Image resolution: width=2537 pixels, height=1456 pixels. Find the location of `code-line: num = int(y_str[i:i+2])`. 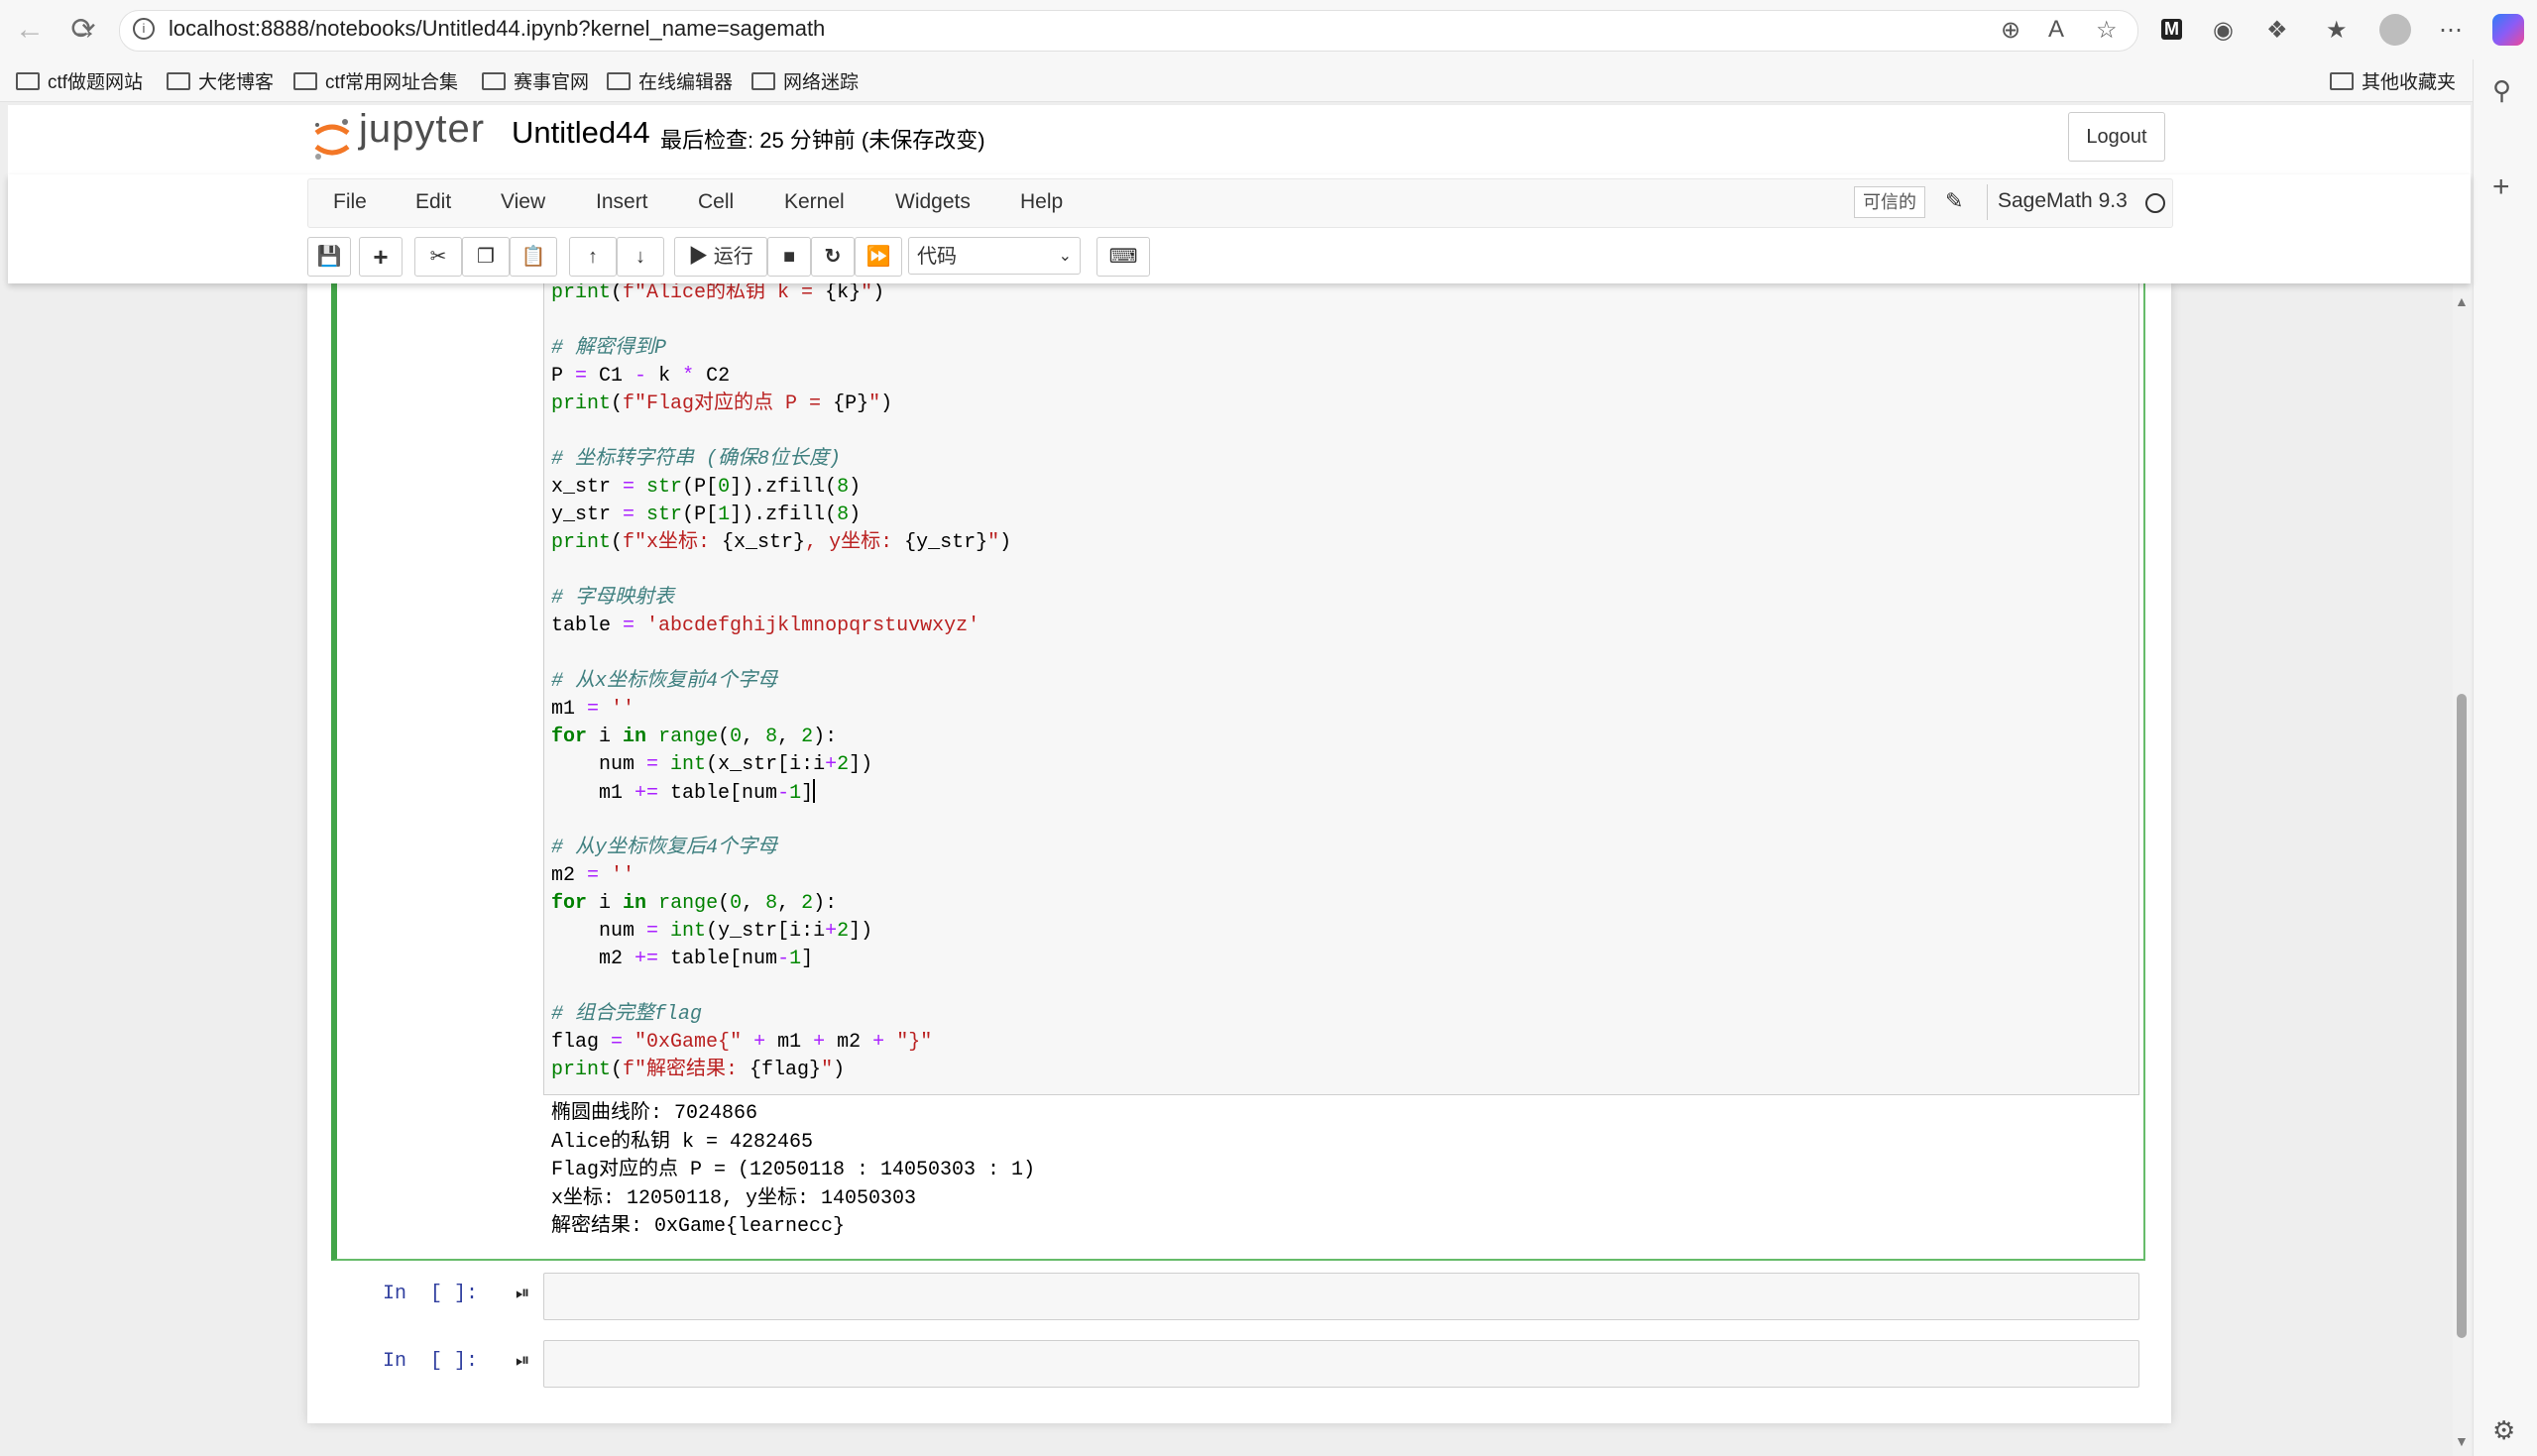

code-line: num = int(y_str[i:i+2]) is located at coordinates (711, 932).